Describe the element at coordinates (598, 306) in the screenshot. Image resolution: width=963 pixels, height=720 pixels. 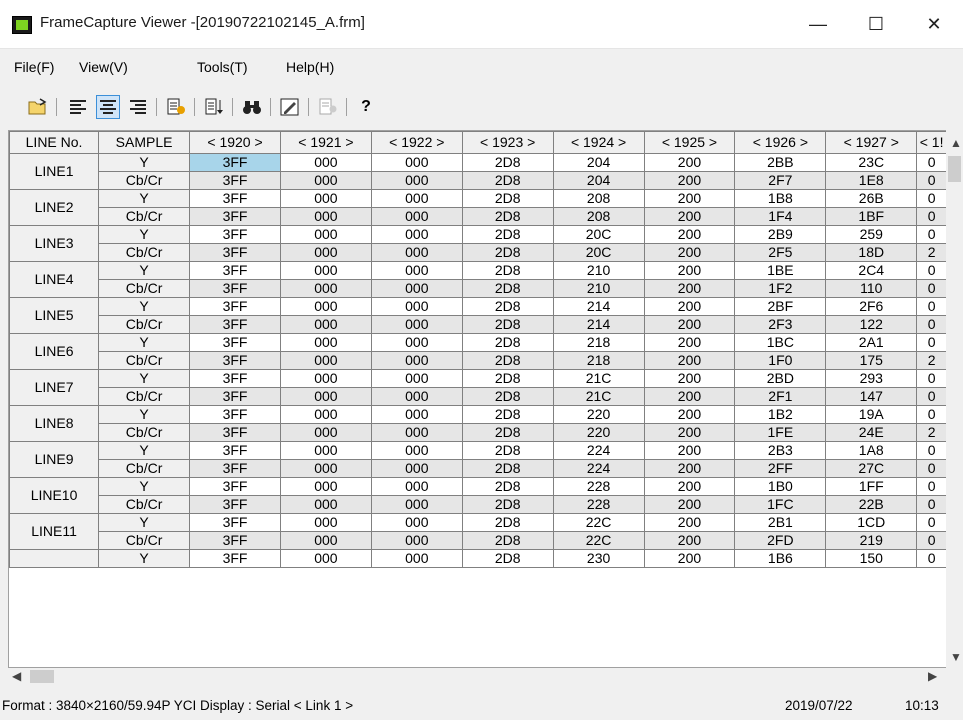
I see `data-cell: 214` at that location.